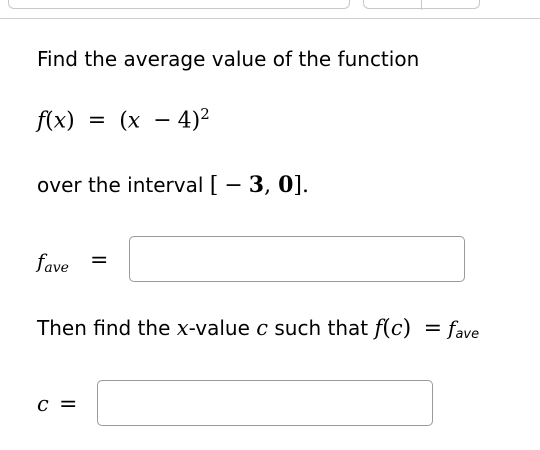 This screenshot has height=450, width=540. I want to click on function-name: f, so click(41, 121).